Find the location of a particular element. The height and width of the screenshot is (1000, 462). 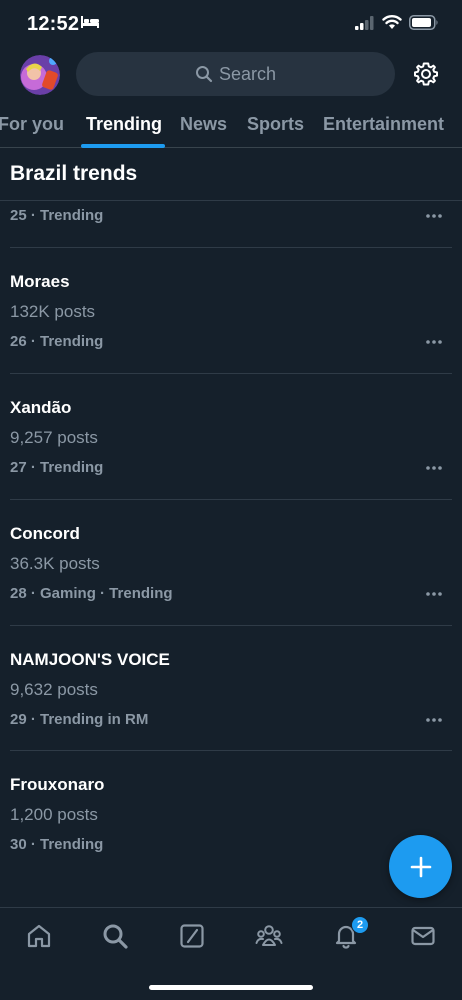

trend-meta: 25 · Trending is located at coordinates (57, 215).